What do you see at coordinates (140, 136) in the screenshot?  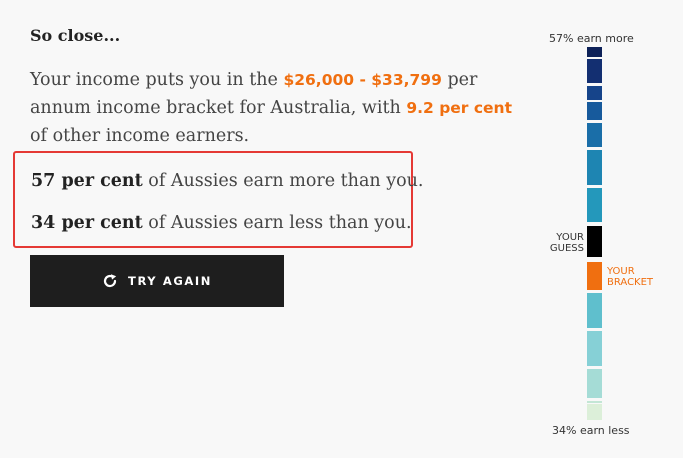 I see `summary-text-after: of other income earners.` at bounding box center [140, 136].